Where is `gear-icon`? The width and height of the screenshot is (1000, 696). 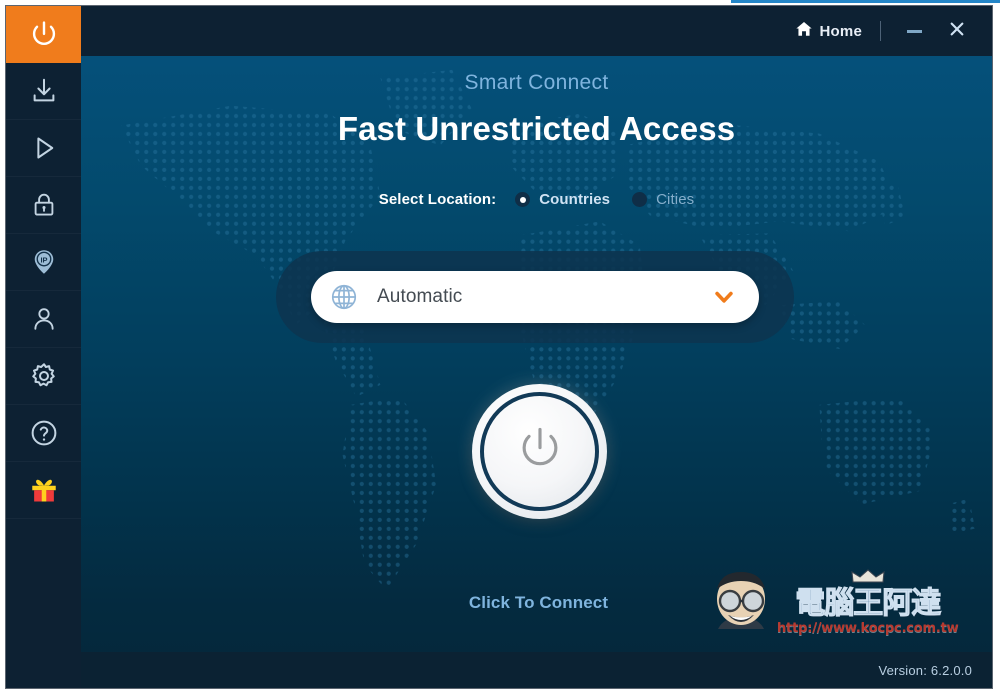 gear-icon is located at coordinates (44, 376).